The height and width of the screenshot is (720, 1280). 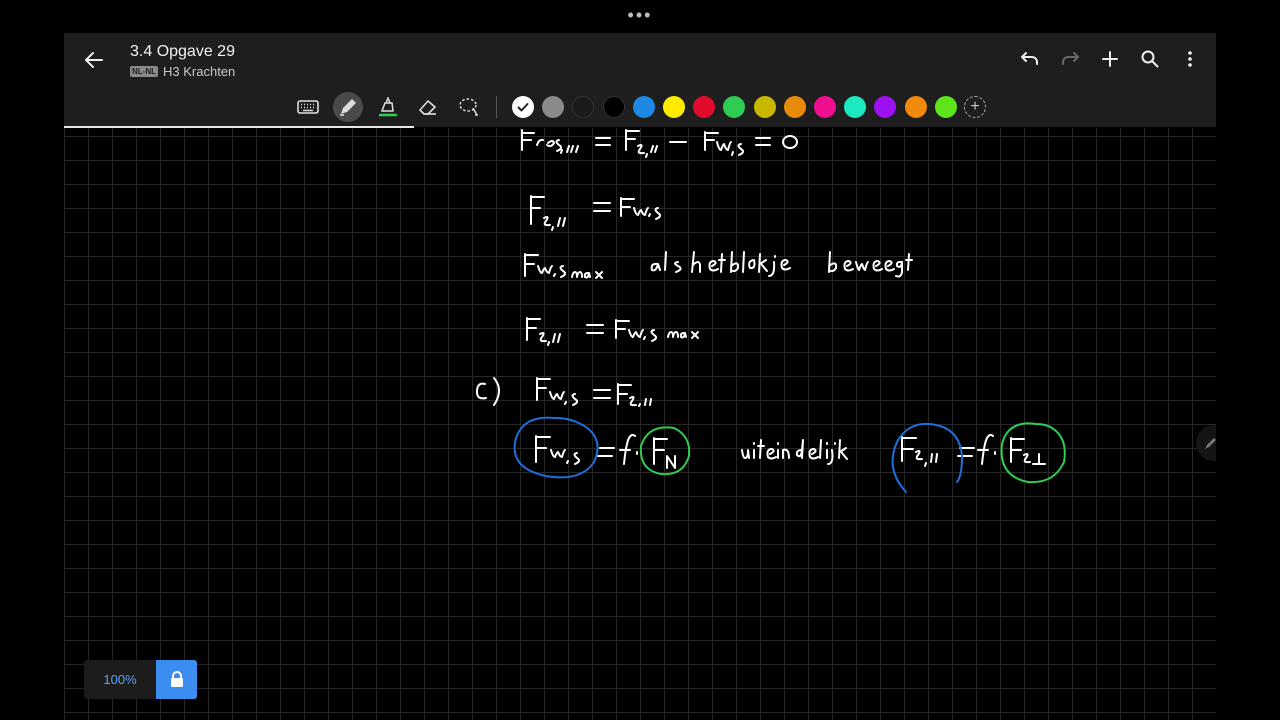 I want to click on search-button, so click(x=1150, y=59).